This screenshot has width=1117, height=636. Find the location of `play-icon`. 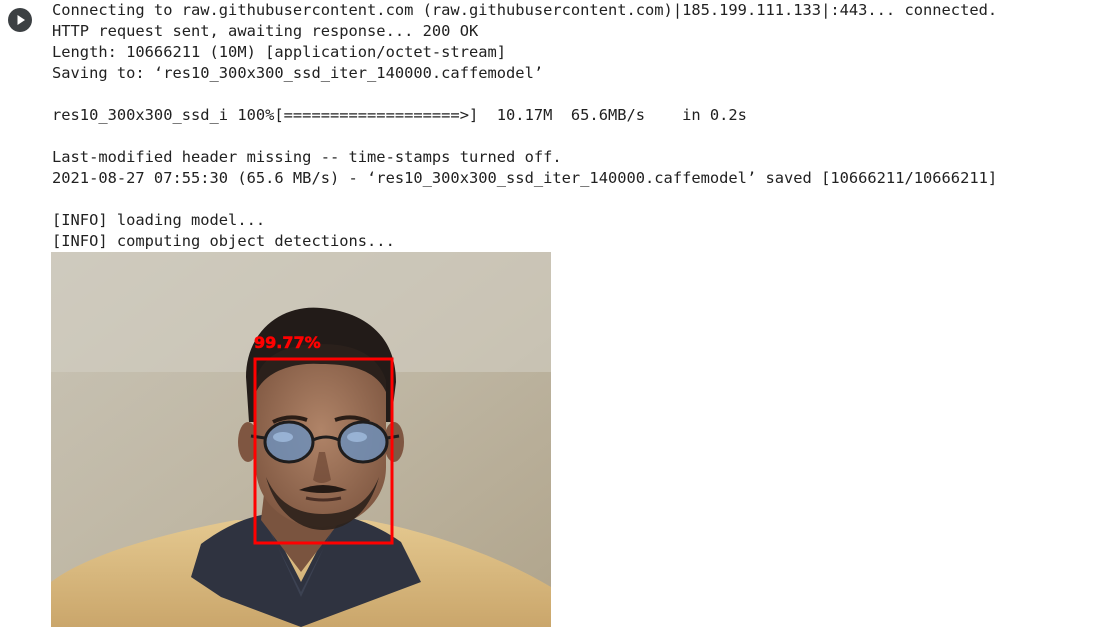

play-icon is located at coordinates (21, 20).